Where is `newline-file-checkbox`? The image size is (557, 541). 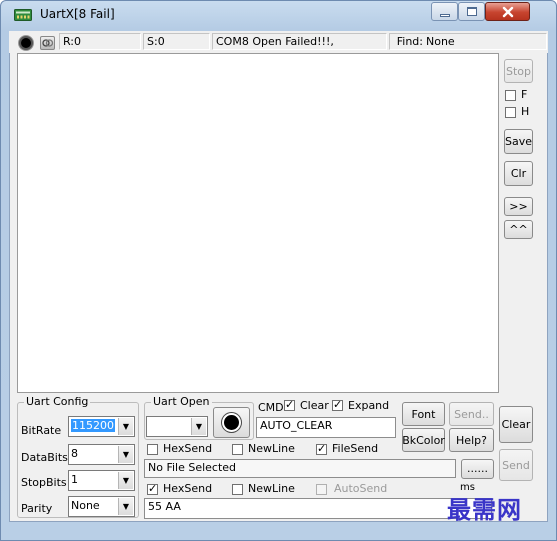
newline-file-checkbox is located at coordinates (237, 449).